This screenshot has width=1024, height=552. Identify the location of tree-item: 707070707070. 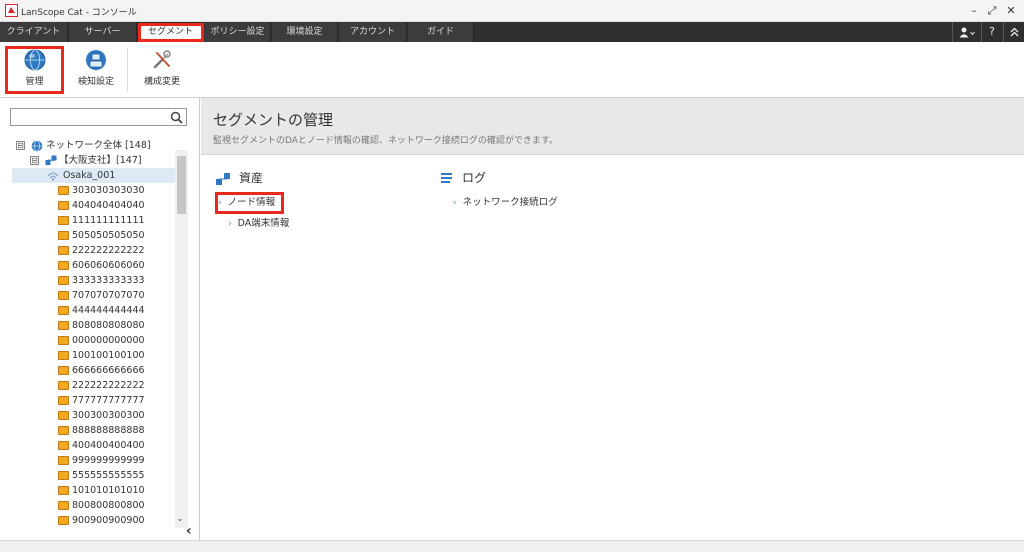
(101, 295).